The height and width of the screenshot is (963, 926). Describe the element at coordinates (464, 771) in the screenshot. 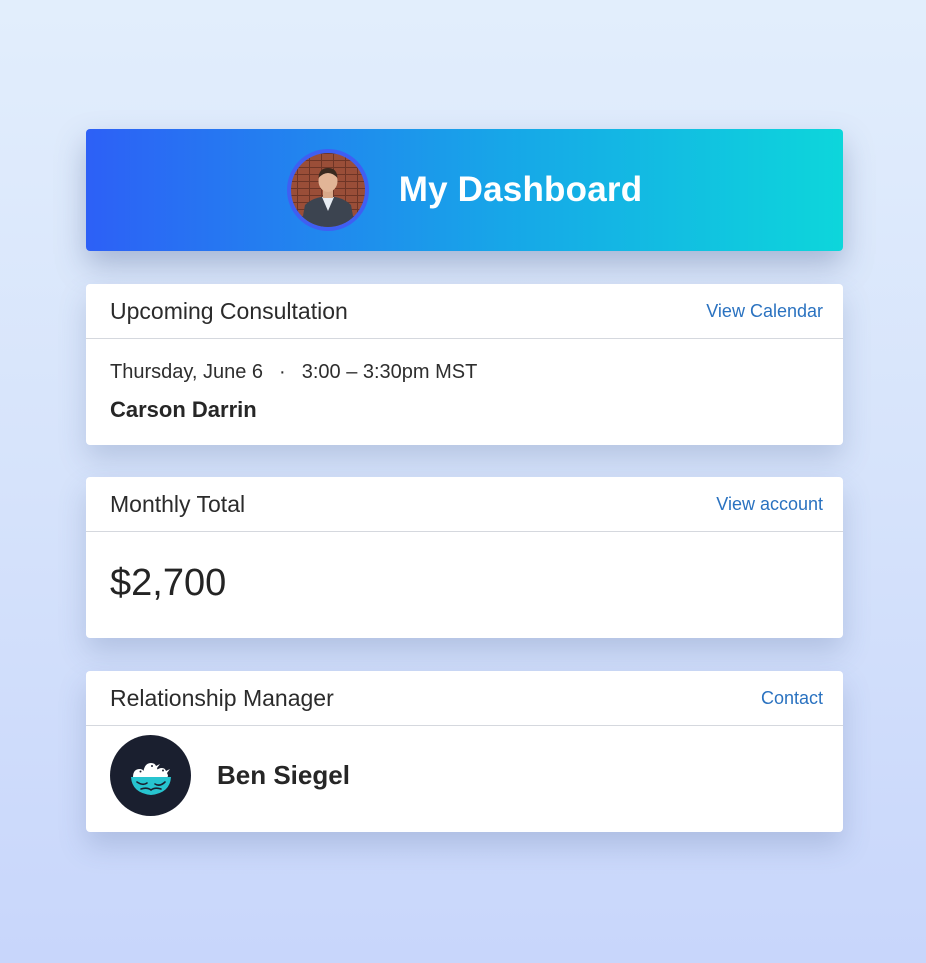

I see `relationship-manager-body: Ben Siegel` at that location.